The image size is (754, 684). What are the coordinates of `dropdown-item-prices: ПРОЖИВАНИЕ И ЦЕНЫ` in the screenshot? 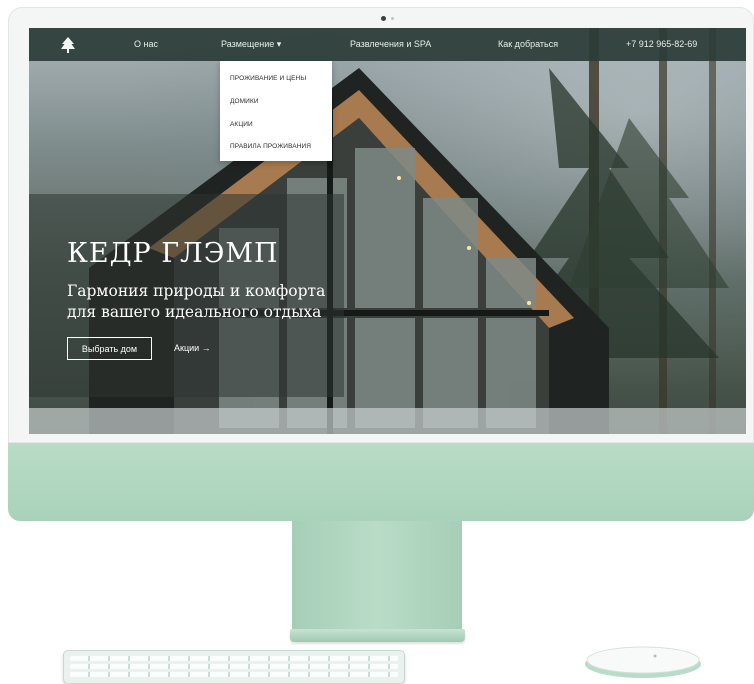 It's located at (268, 78).